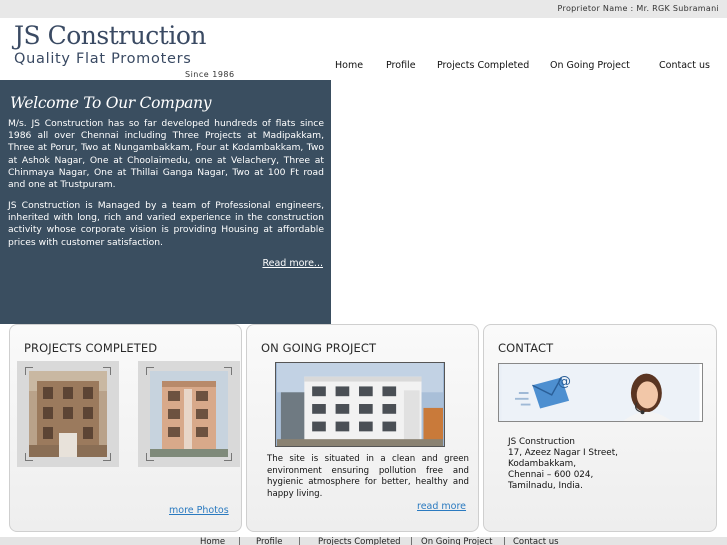 This screenshot has height=545, width=727. I want to click on address-line: Tamilnadu, India., so click(545, 486).